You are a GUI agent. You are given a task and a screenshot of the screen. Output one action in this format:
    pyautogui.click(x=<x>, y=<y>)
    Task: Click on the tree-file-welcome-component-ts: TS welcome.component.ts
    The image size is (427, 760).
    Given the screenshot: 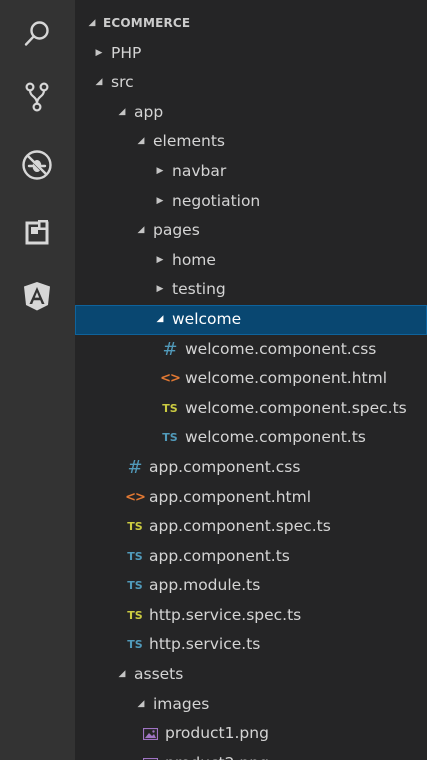 What is the action you would take?
    pyautogui.click(x=251, y=438)
    